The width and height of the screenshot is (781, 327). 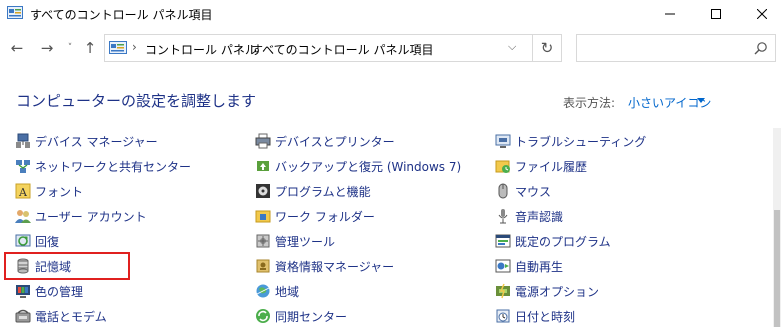 I want to click on color-management-icon, so click(x=23, y=291).